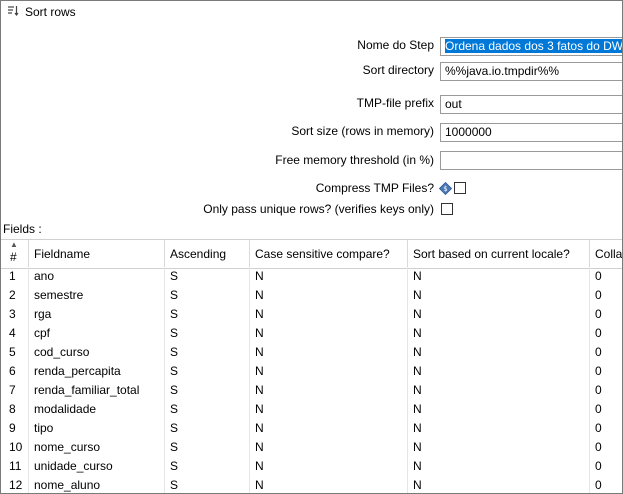  What do you see at coordinates (97, 390) in the screenshot?
I see `cell-fieldname: renda_familiar_total` at bounding box center [97, 390].